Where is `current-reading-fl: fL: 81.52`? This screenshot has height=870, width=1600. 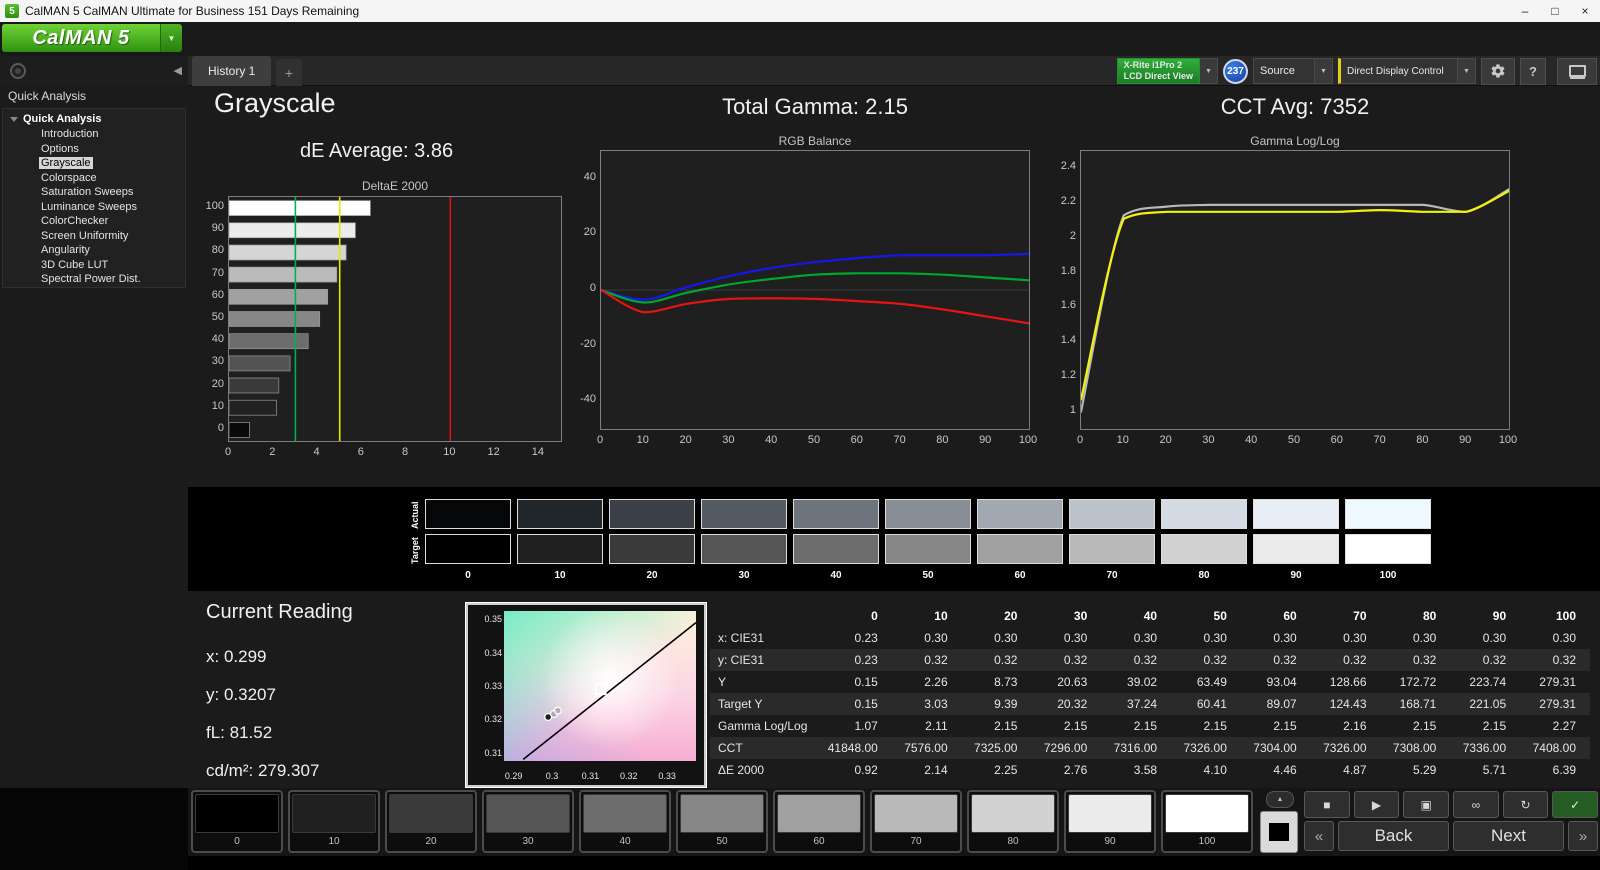
current-reading-fl: fL: 81.52 is located at coordinates (239, 732).